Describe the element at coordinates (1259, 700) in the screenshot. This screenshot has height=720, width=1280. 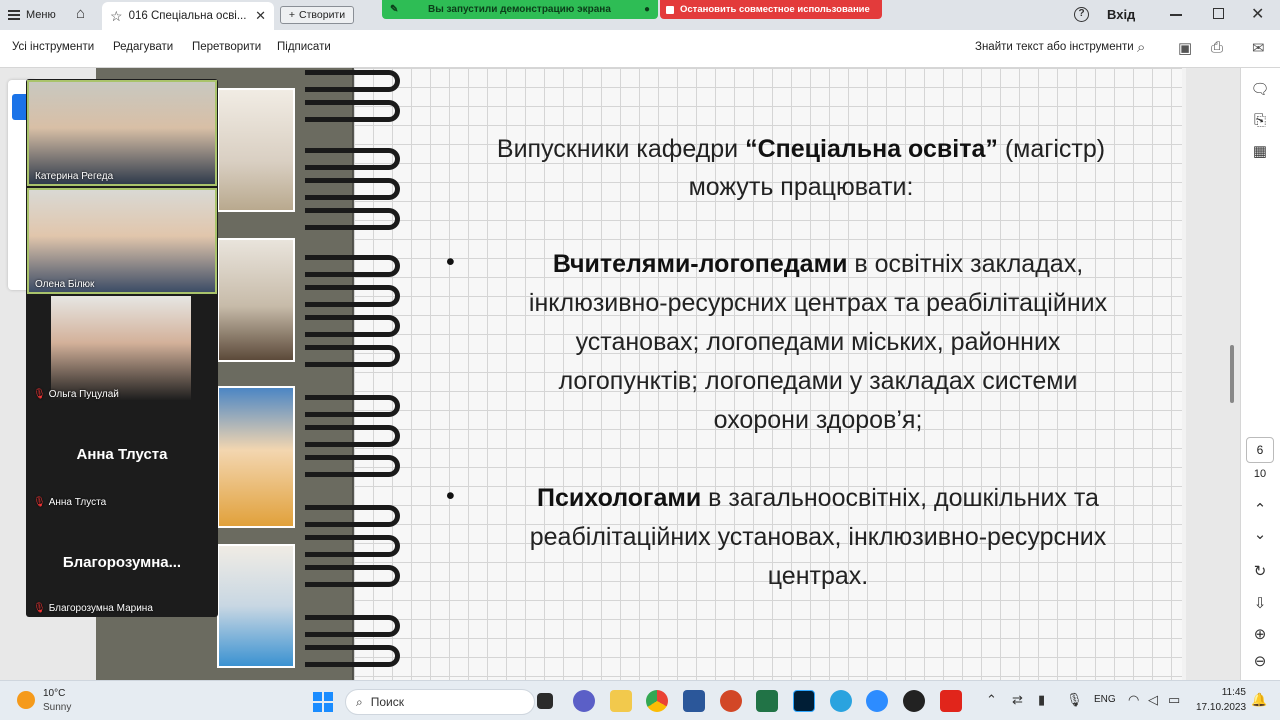
I see `notification-bell-icon: 🔔` at that location.